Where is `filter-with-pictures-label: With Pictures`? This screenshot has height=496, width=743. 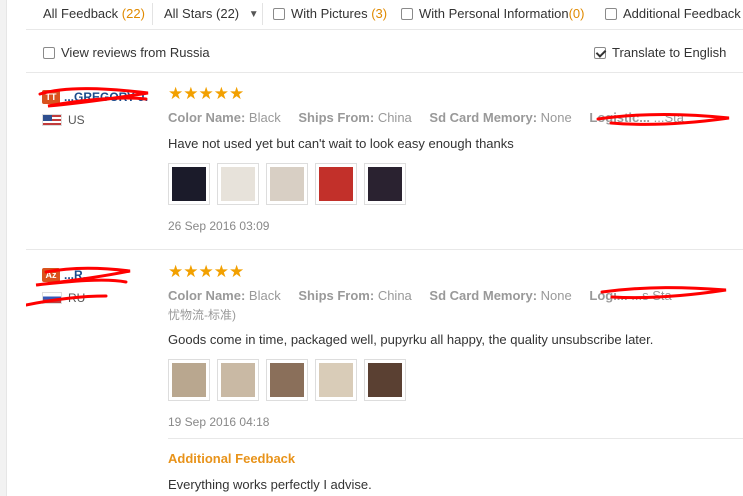
filter-with-pictures-label: With Pictures is located at coordinates (329, 13).